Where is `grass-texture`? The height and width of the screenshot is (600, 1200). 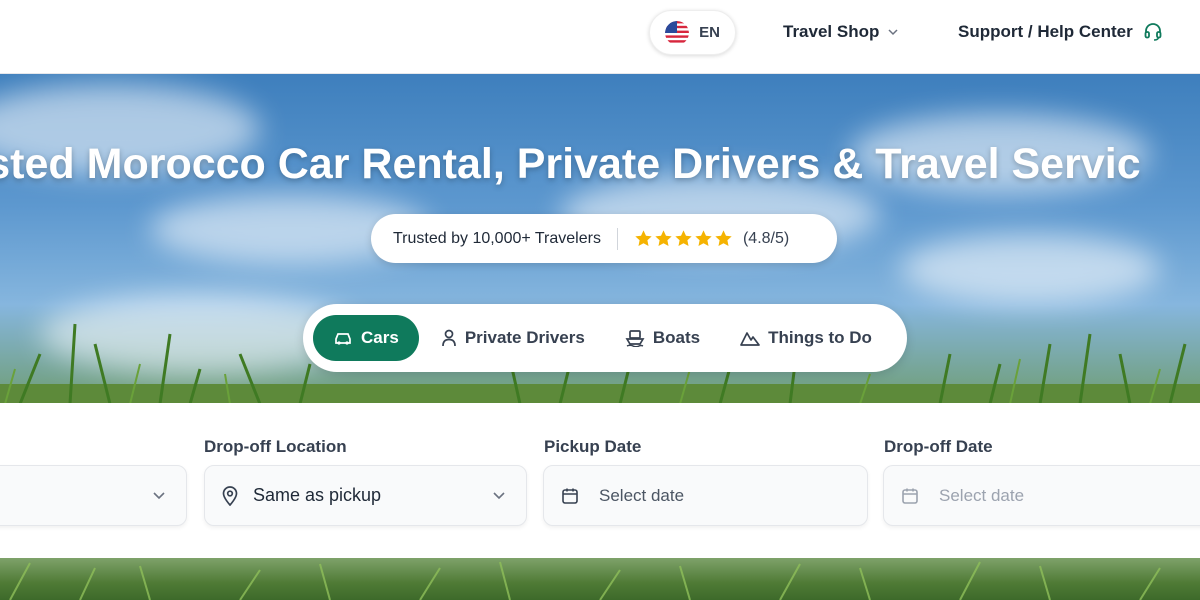 grass-texture is located at coordinates (585, 580).